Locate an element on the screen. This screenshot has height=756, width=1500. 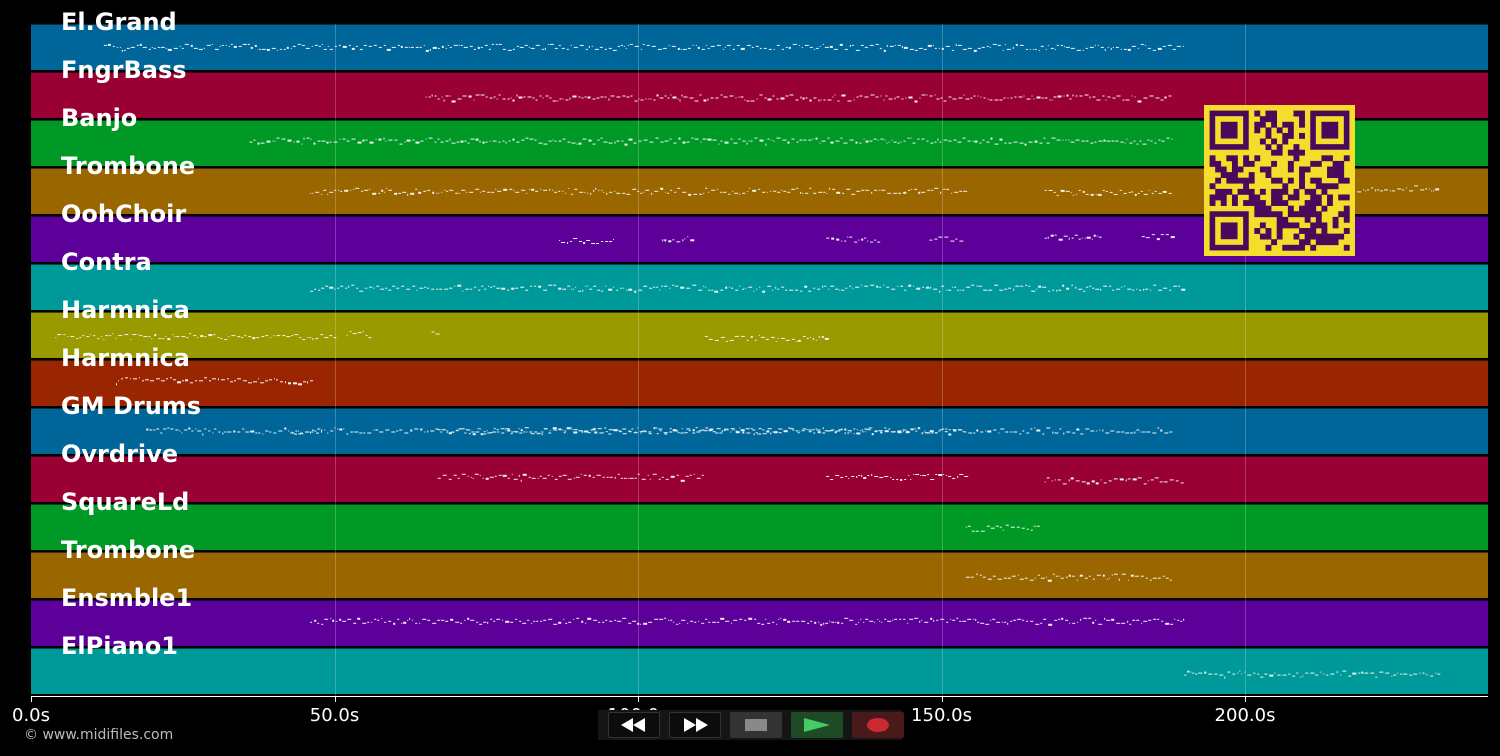
rewind-button is located at coordinates (634, 725).